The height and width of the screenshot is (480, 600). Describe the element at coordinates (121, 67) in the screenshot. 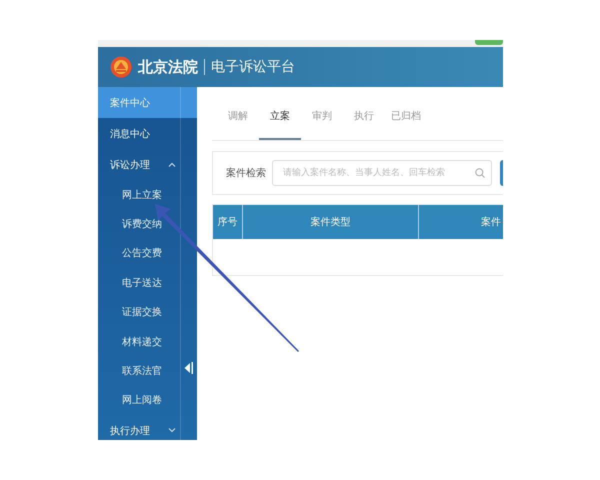

I see `emblem-icon` at that location.